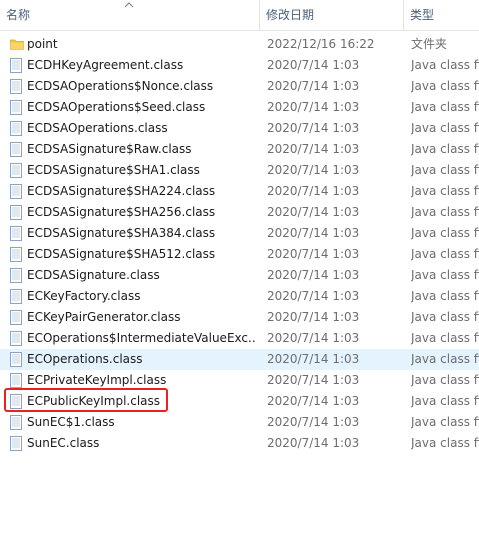 The height and width of the screenshot is (548, 479). Describe the element at coordinates (42, 44) in the screenshot. I see `file-name: point` at that location.